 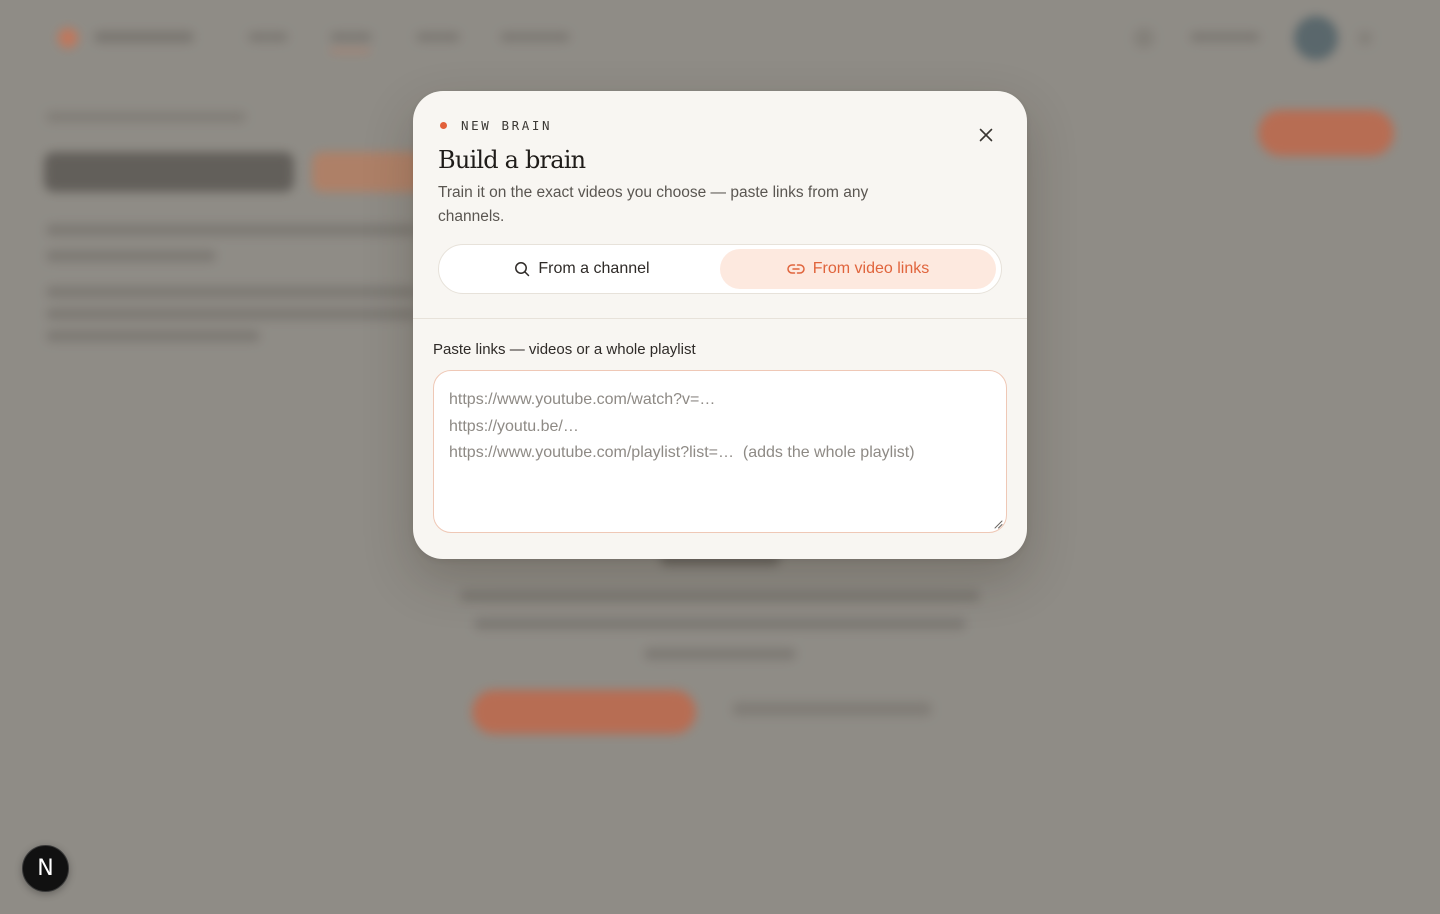 I want to click on background-hero-title-accent, so click(x=367, y=172).